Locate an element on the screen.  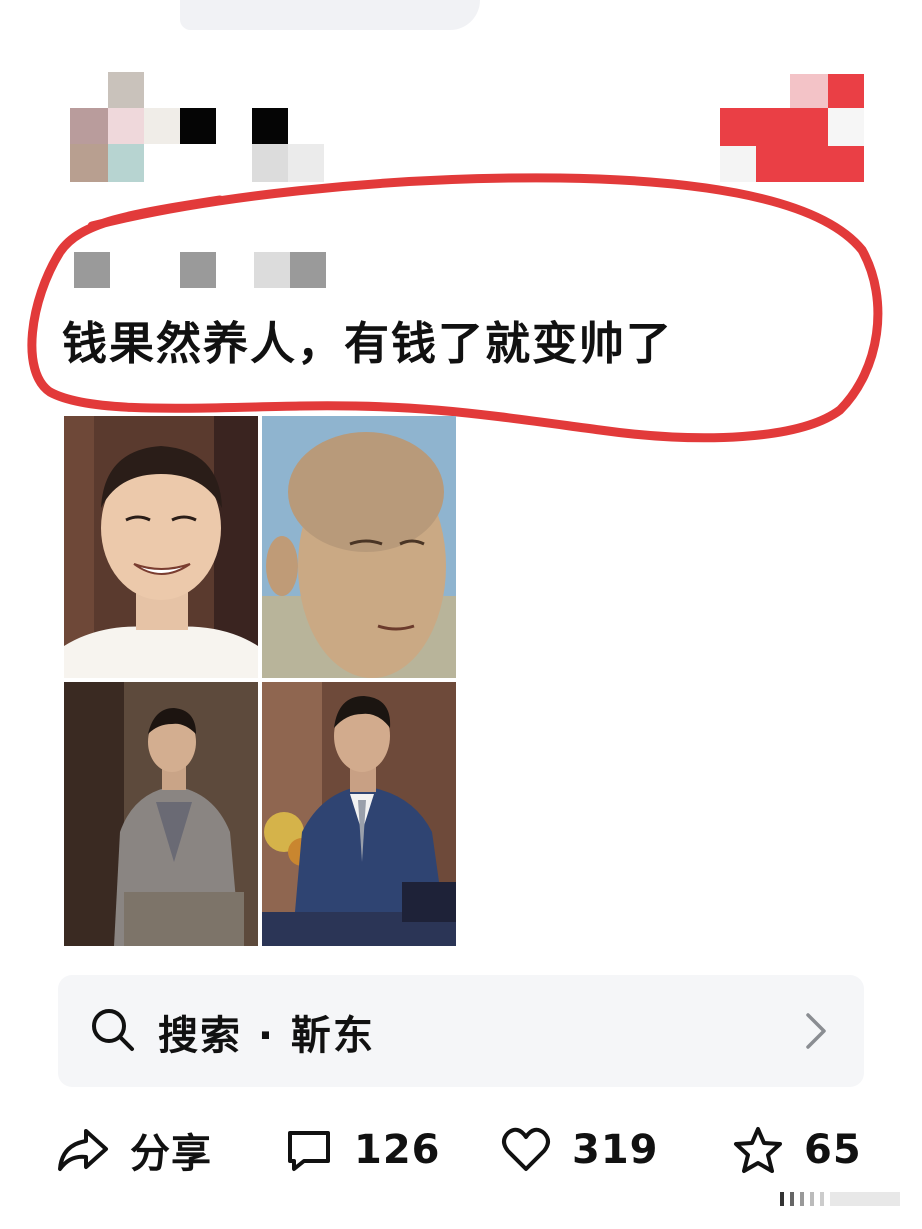
favorite-count: 65 is located at coordinates (833, 1150).